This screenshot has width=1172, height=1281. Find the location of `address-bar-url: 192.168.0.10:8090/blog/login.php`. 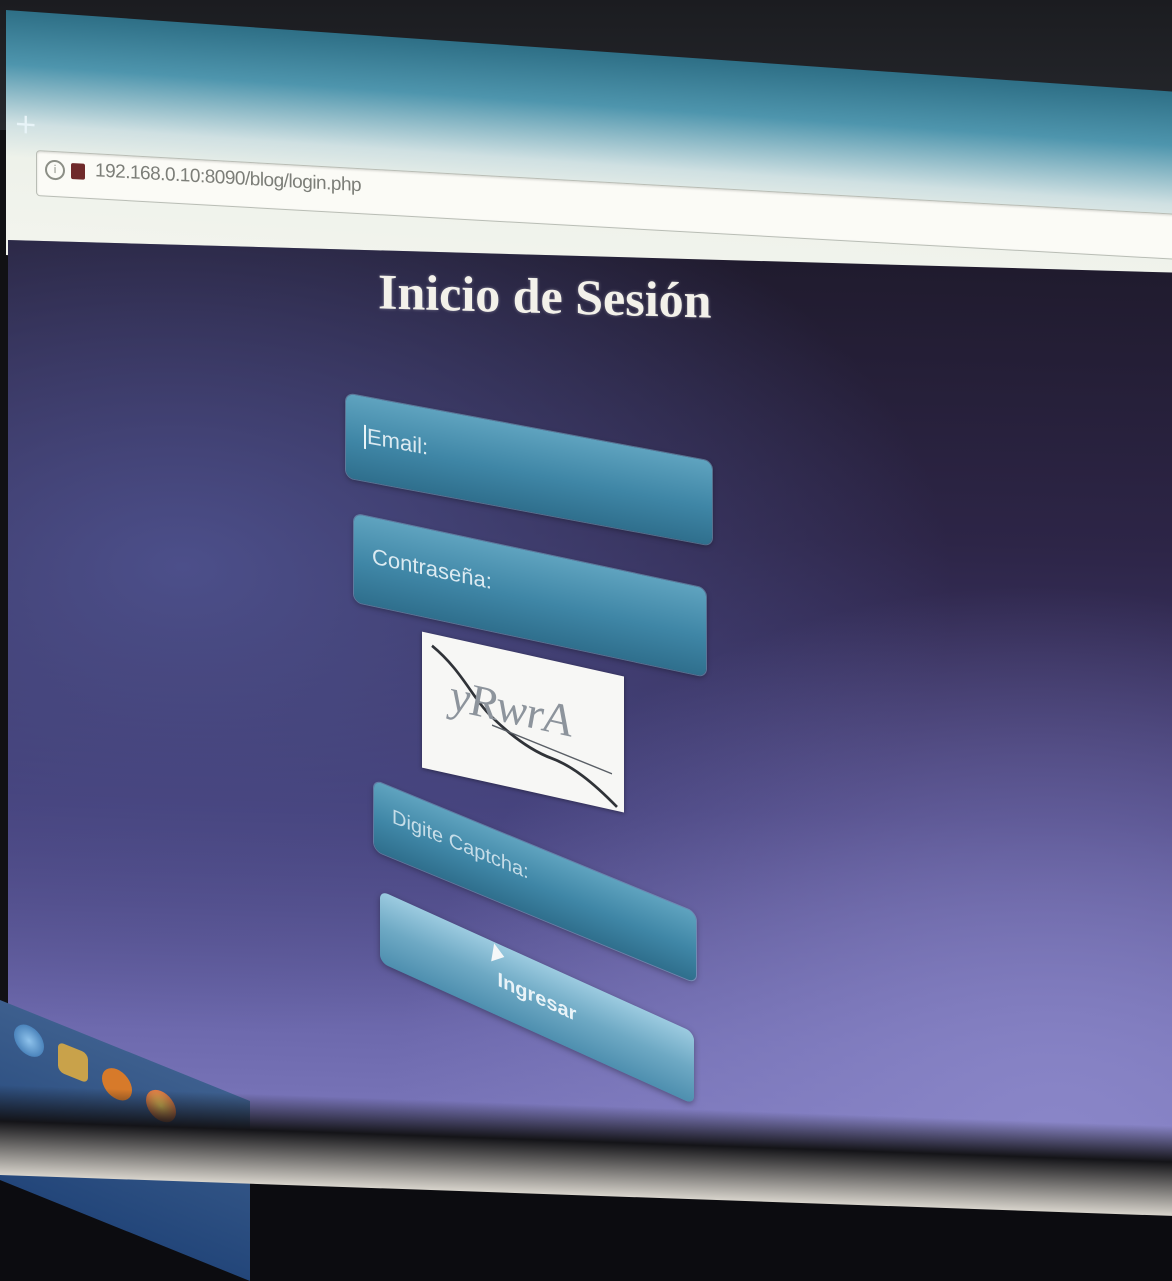

address-bar-url: 192.168.0.10:8090/blog/login.php is located at coordinates (228, 178).